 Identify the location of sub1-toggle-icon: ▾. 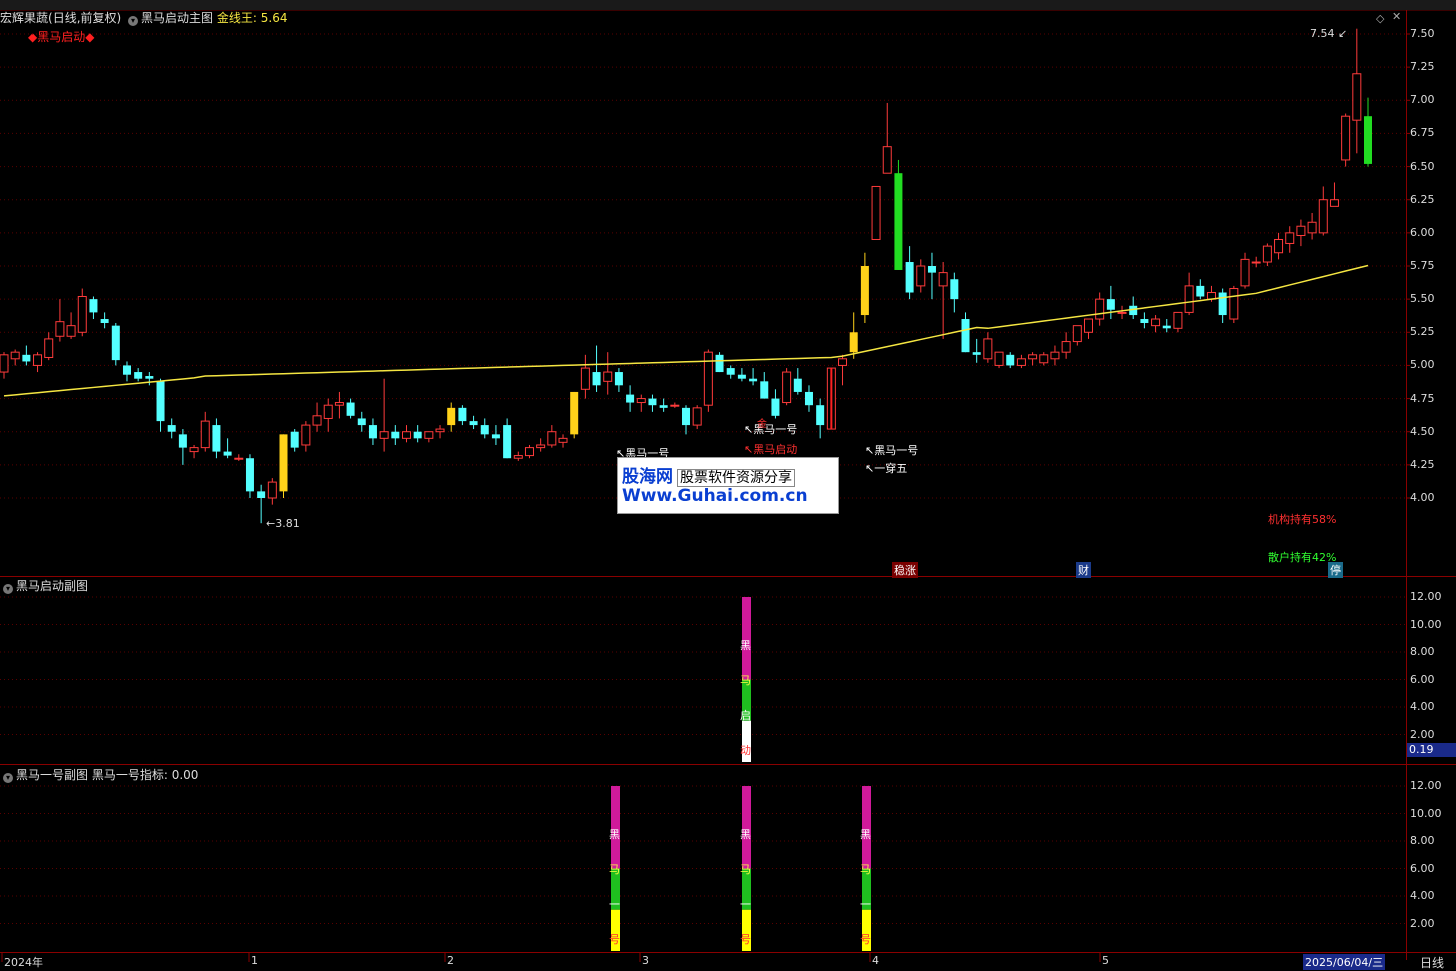
(8, 589).